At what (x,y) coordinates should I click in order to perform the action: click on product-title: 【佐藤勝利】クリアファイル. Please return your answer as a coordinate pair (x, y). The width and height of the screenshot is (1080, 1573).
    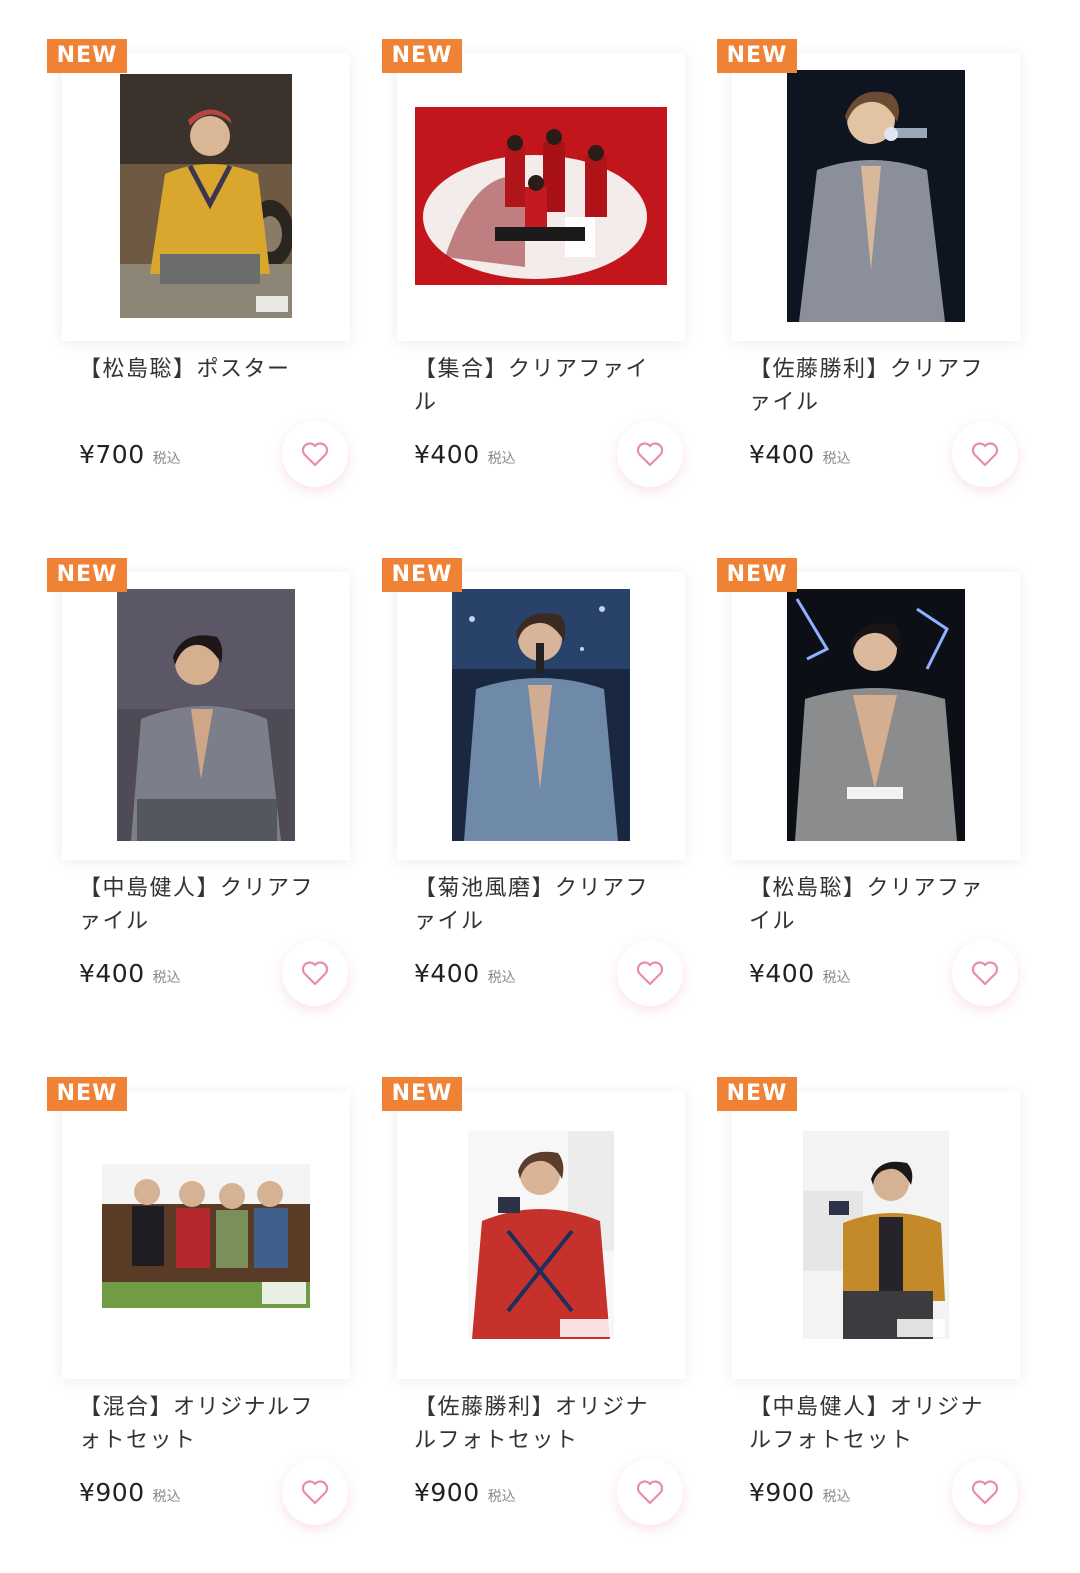
    Looking at the image, I should click on (869, 386).